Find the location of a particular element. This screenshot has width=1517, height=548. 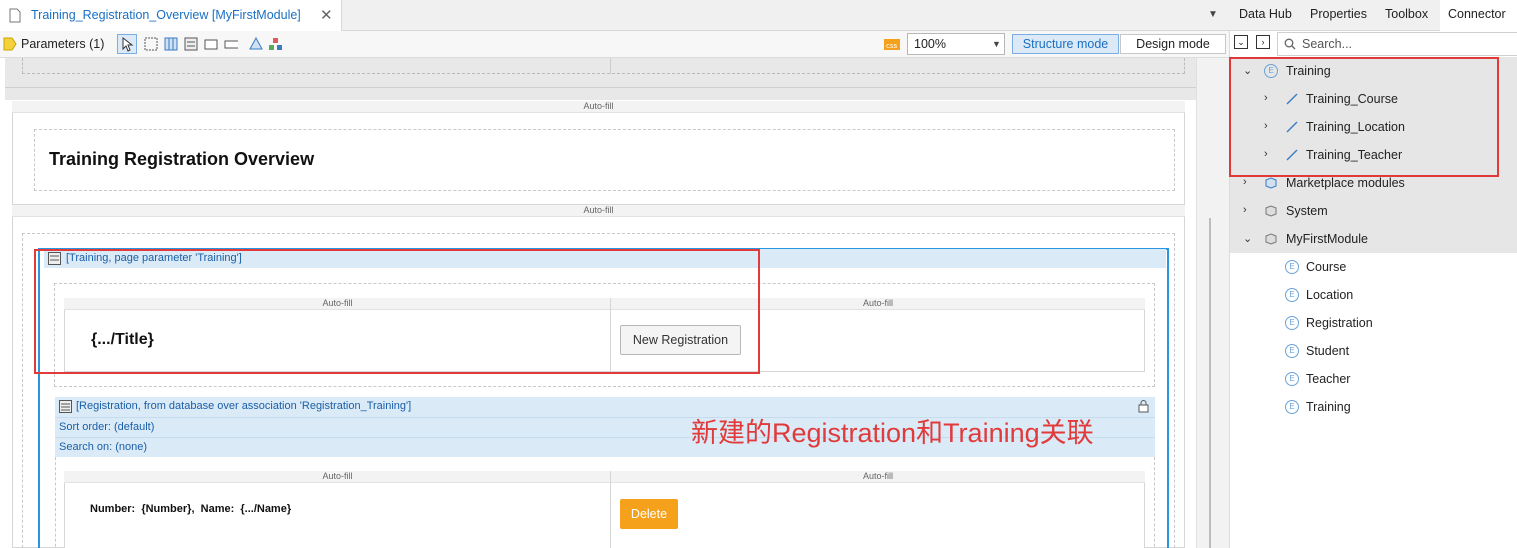

search-on-text: Search on: (none) is located at coordinates (103, 447).